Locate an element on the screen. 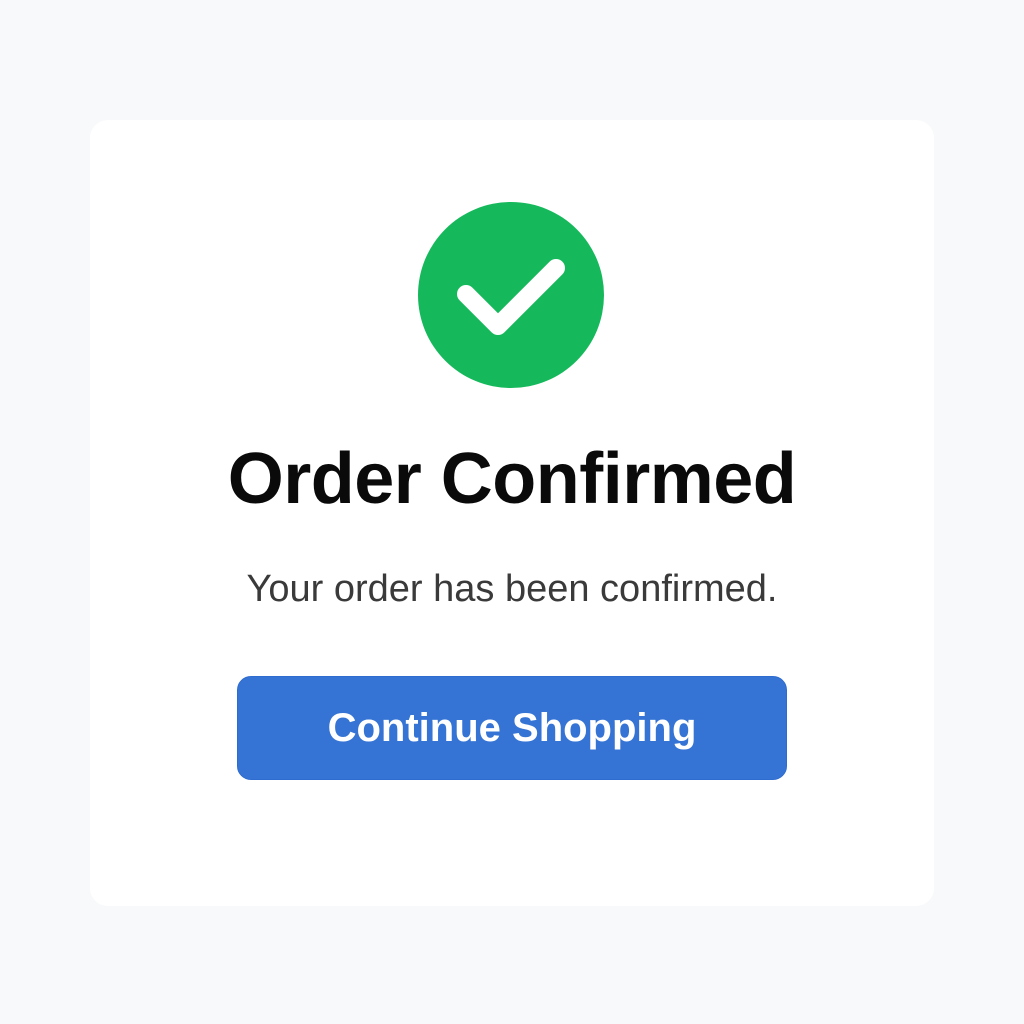  continue-shopping-button: Continue Shopping is located at coordinates (512, 728).